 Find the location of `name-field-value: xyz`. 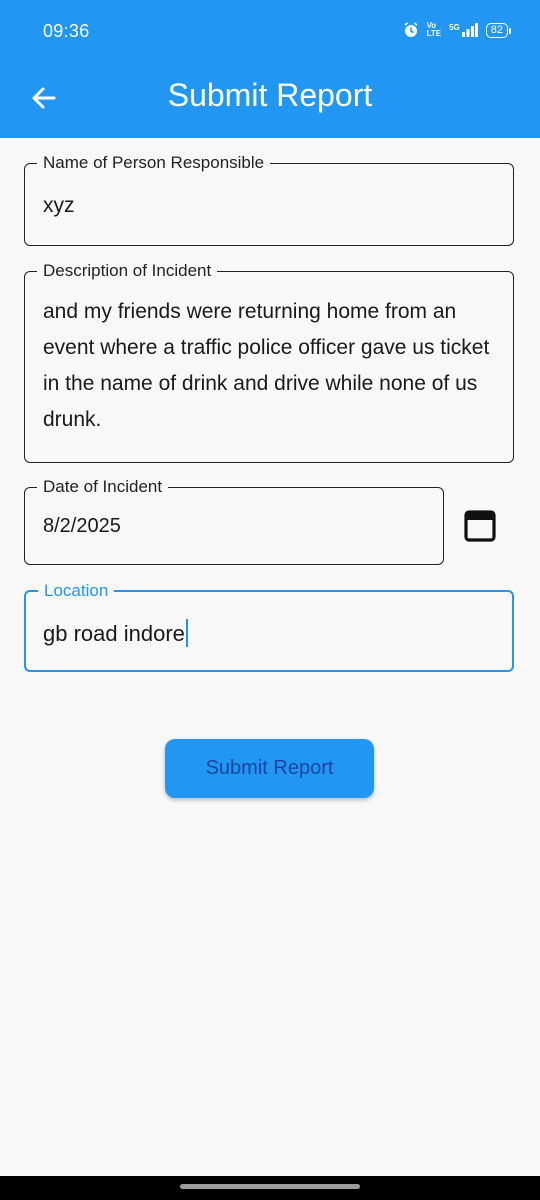

name-field-value: xyz is located at coordinates (59, 205).